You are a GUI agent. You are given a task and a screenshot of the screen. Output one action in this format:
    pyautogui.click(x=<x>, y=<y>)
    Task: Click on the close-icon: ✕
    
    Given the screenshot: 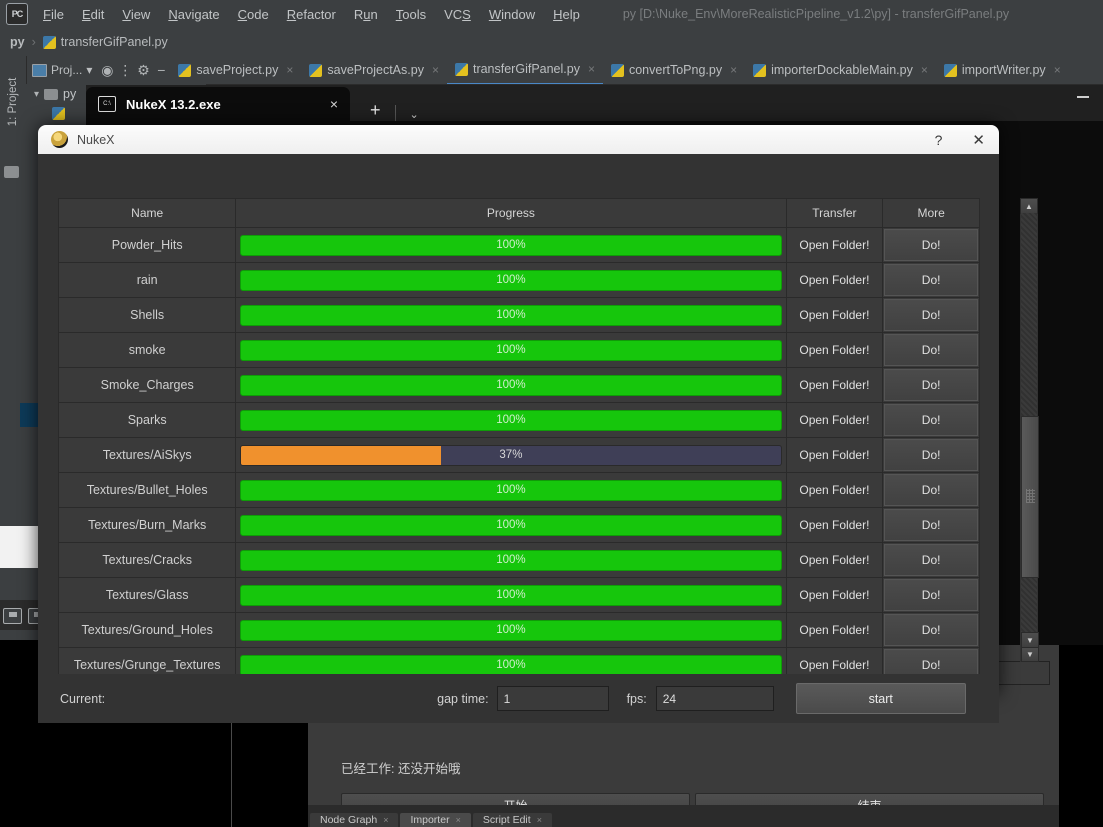 What is the action you would take?
    pyautogui.click(x=978, y=140)
    